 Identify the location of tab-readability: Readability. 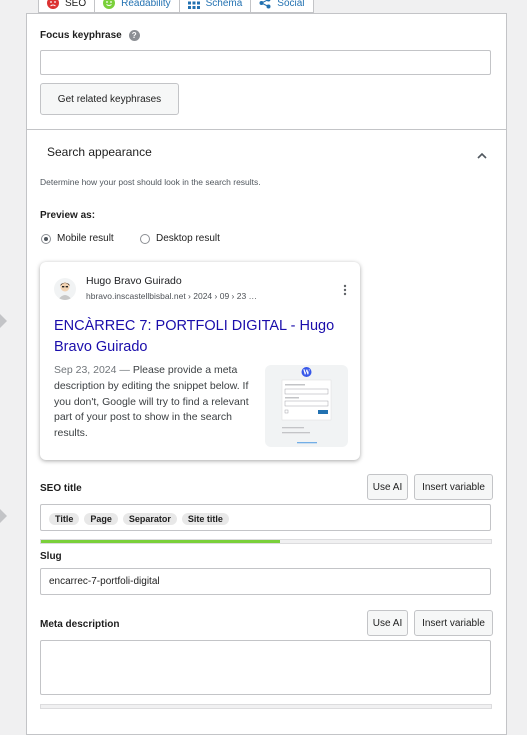
(137, 6).